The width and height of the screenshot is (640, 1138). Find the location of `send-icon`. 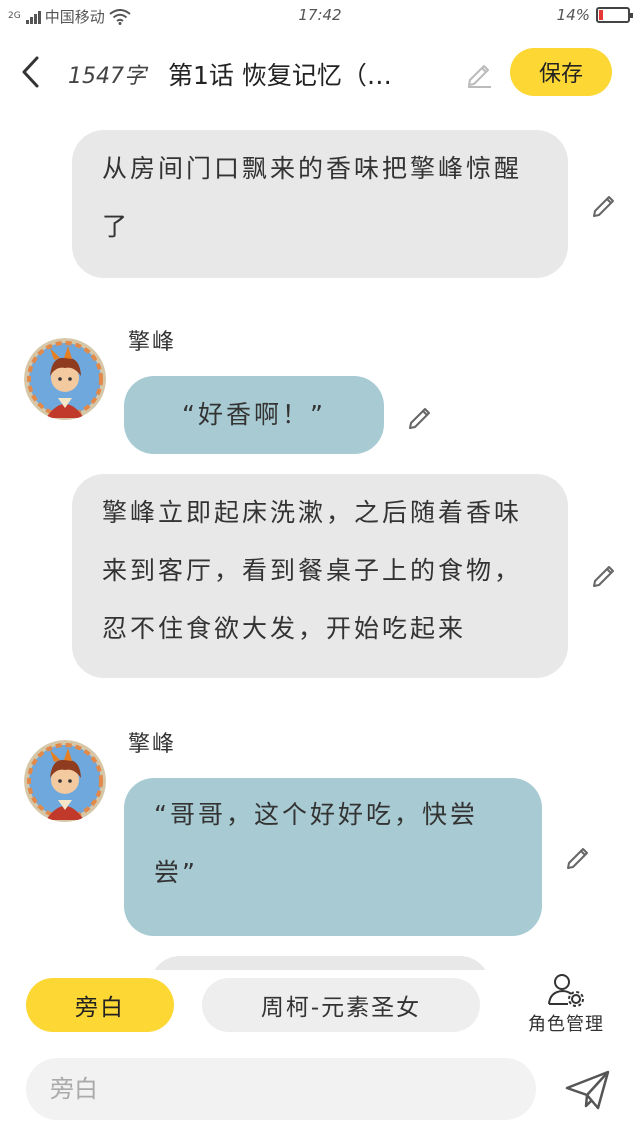

send-icon is located at coordinates (587, 1090).